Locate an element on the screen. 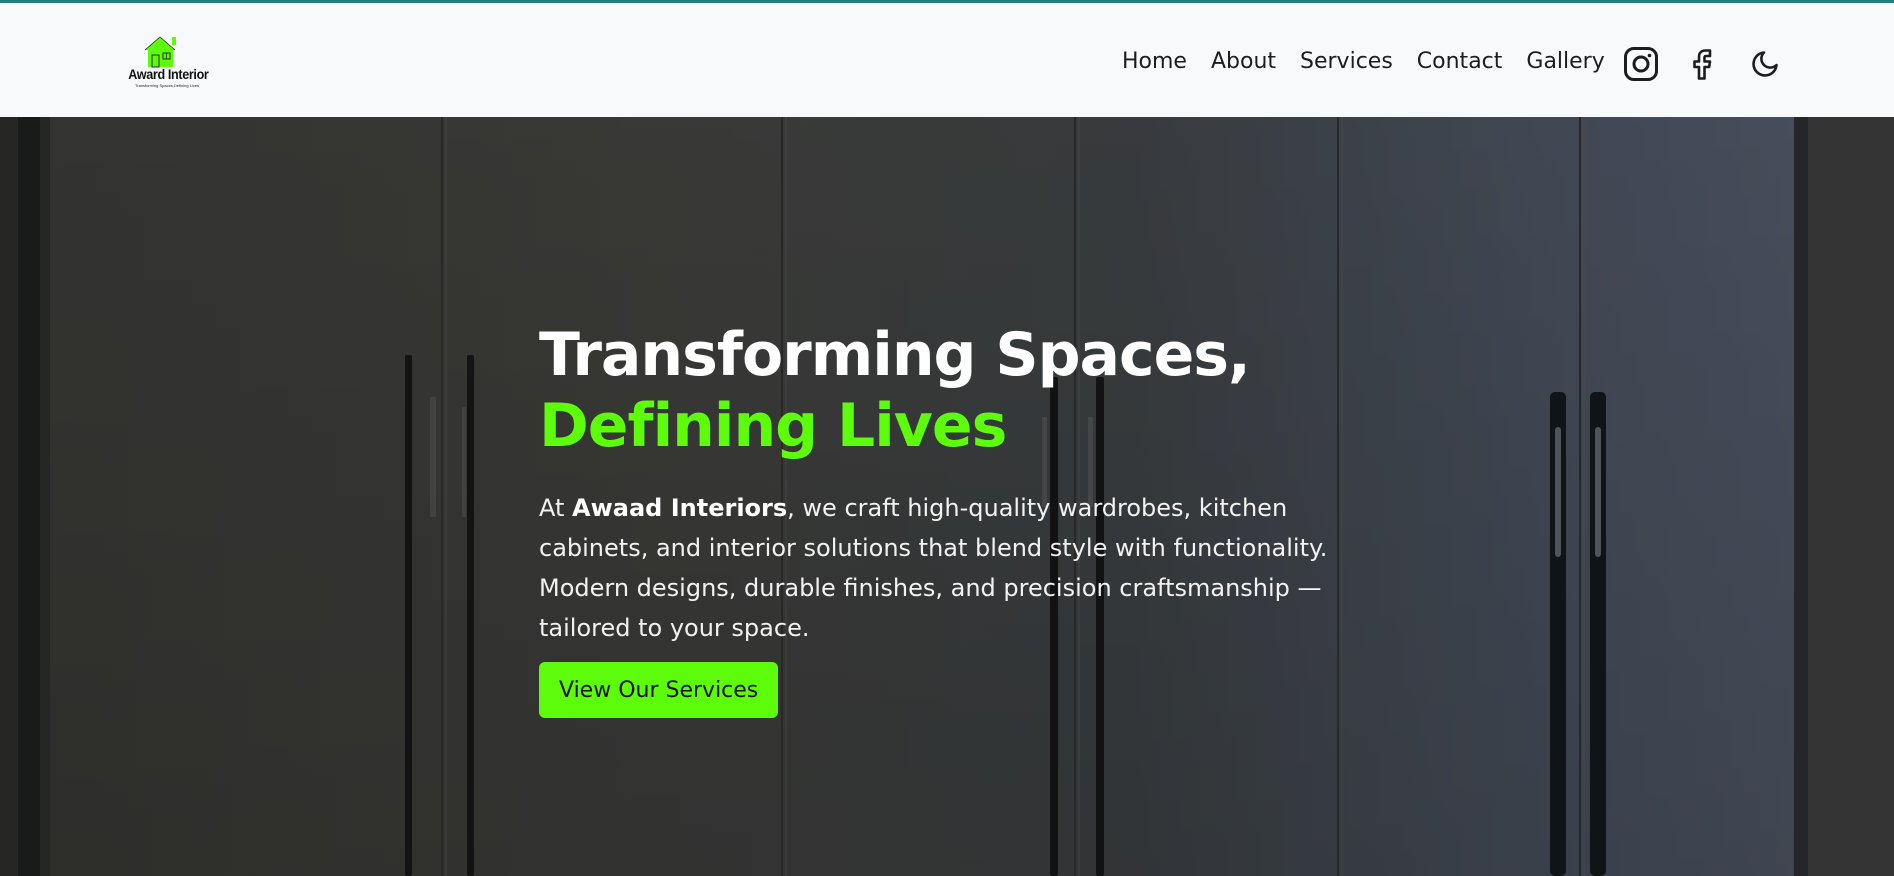 This screenshot has width=1894, height=876. instagram-icon is located at coordinates (1641, 64).